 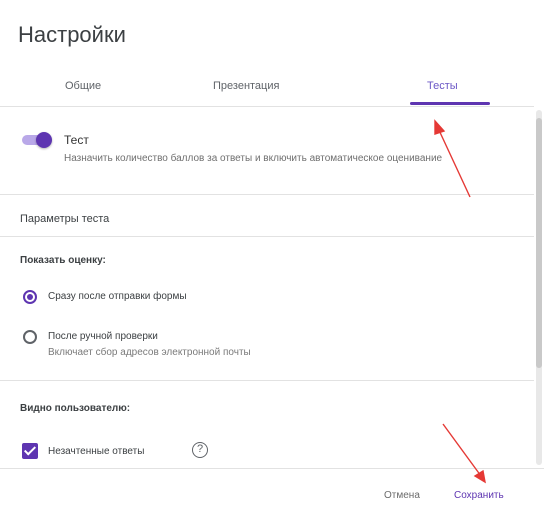 What do you see at coordinates (450, 103) in the screenshot?
I see `active-tab-indicator` at bounding box center [450, 103].